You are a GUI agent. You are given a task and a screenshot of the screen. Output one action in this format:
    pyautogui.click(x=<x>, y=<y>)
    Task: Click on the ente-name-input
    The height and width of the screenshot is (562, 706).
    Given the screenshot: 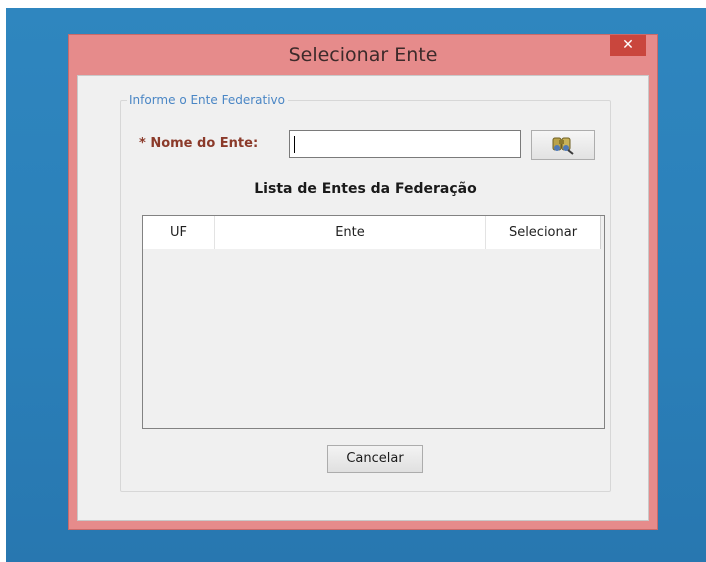 What is the action you would take?
    pyautogui.click(x=405, y=144)
    